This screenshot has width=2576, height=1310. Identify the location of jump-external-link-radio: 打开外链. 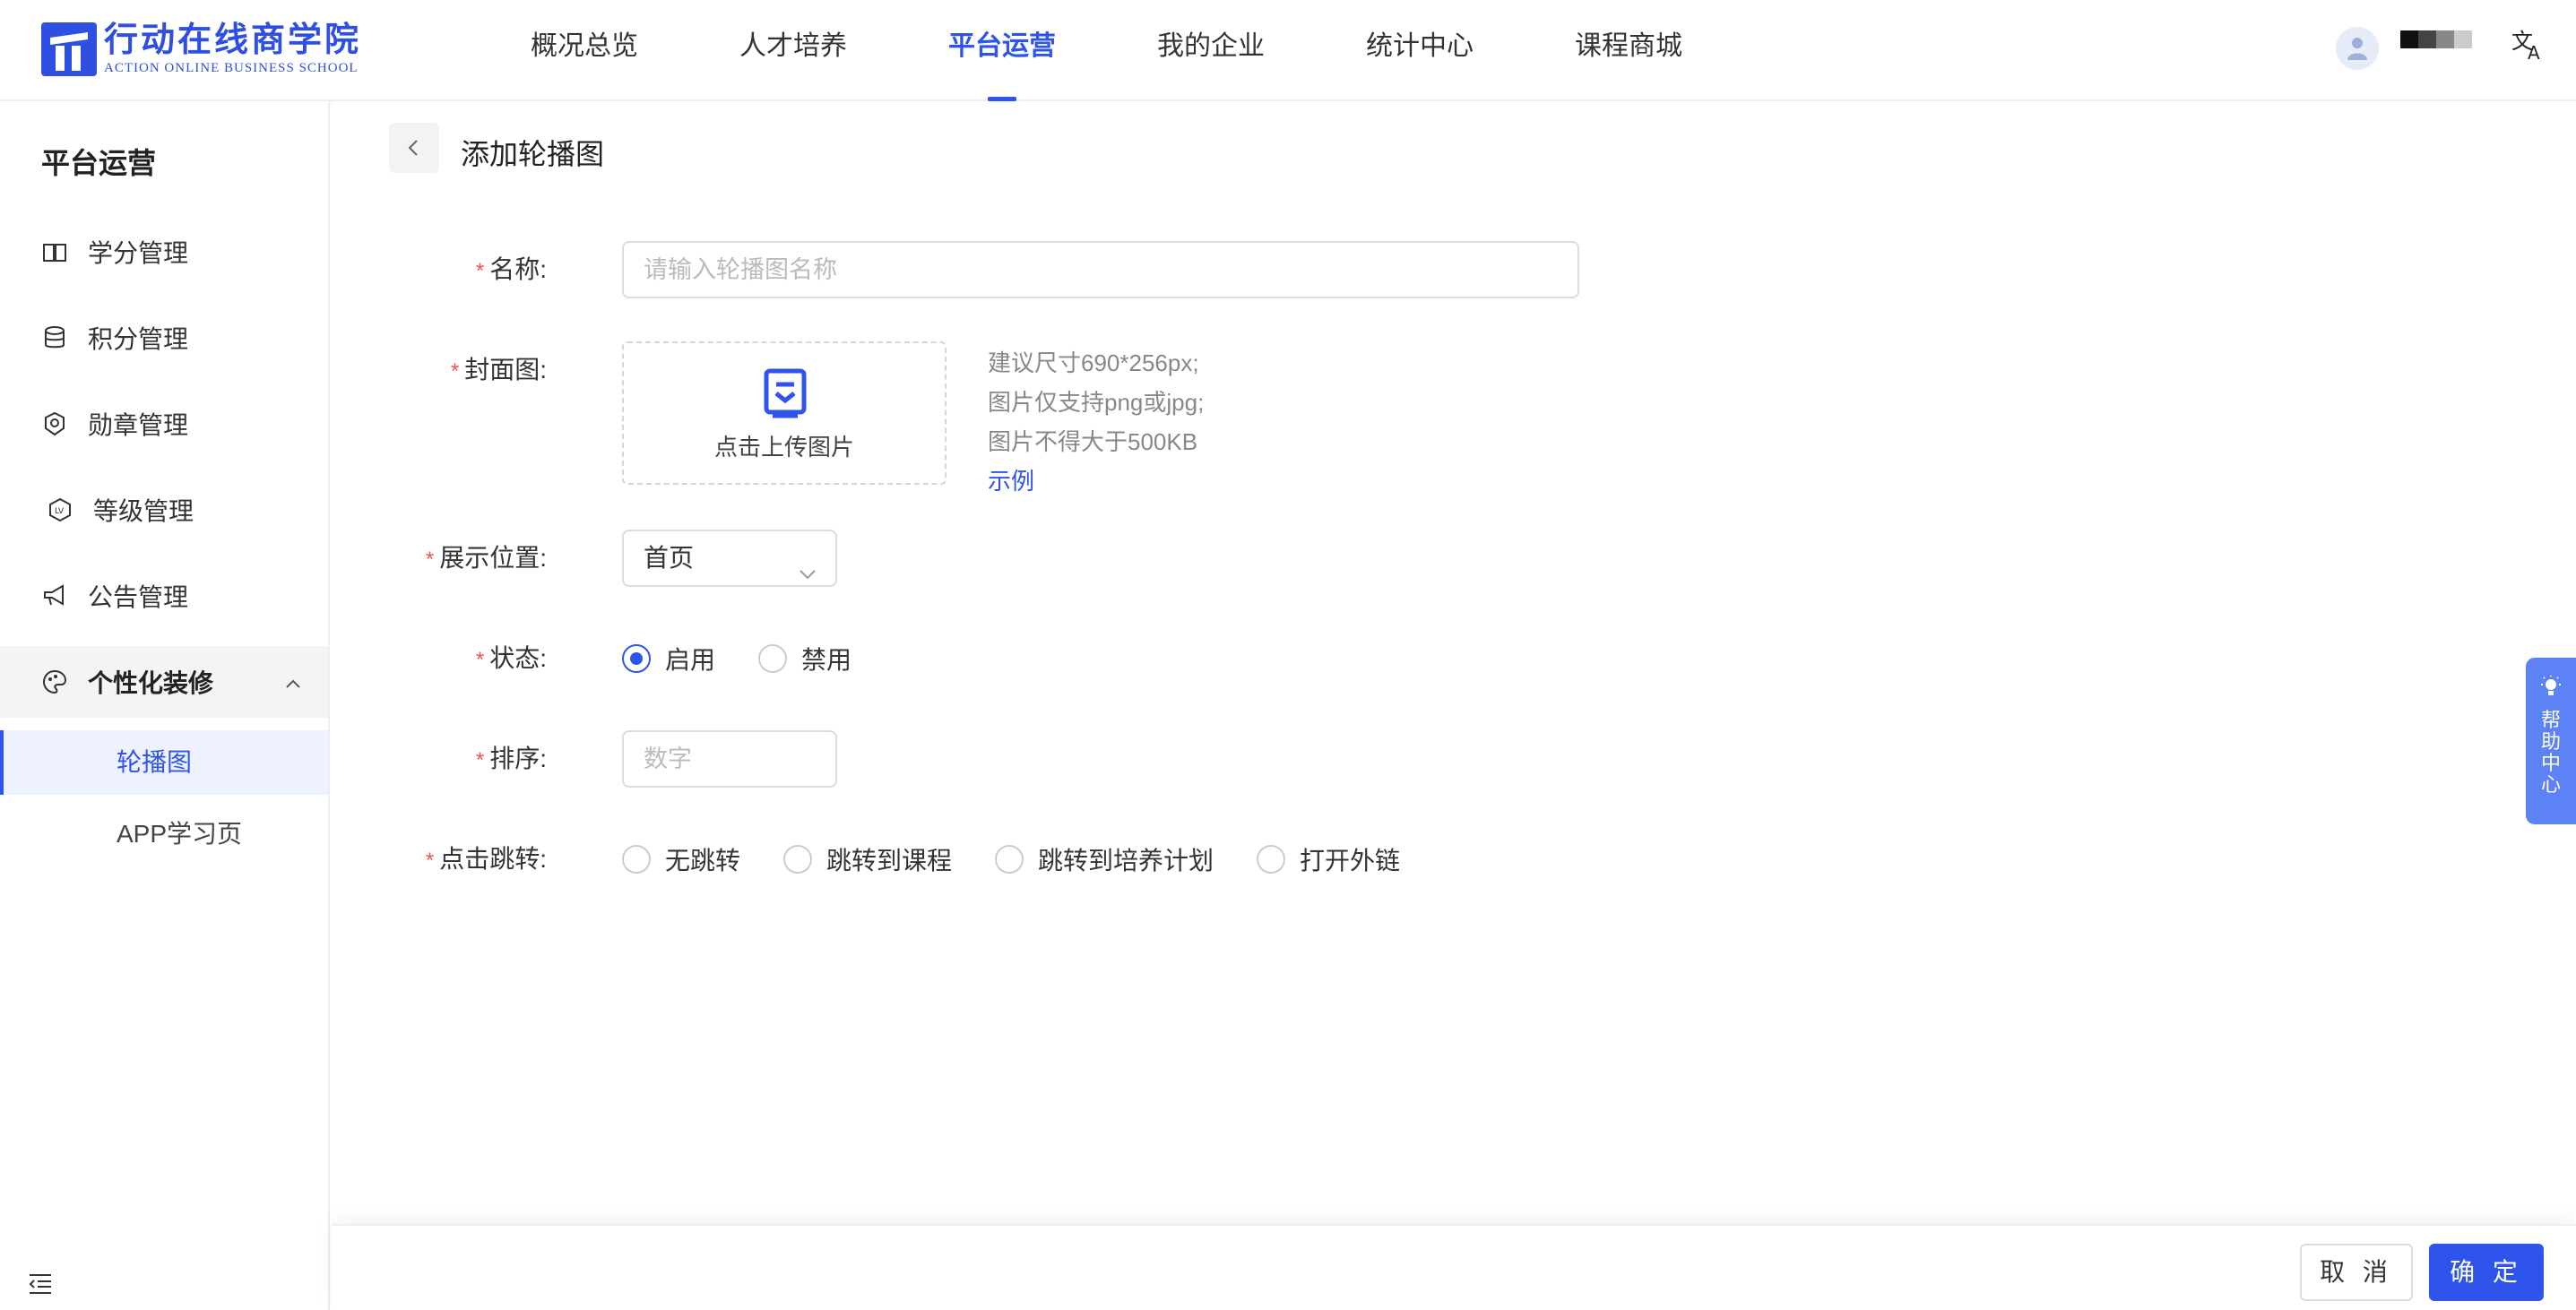
(1328, 859).